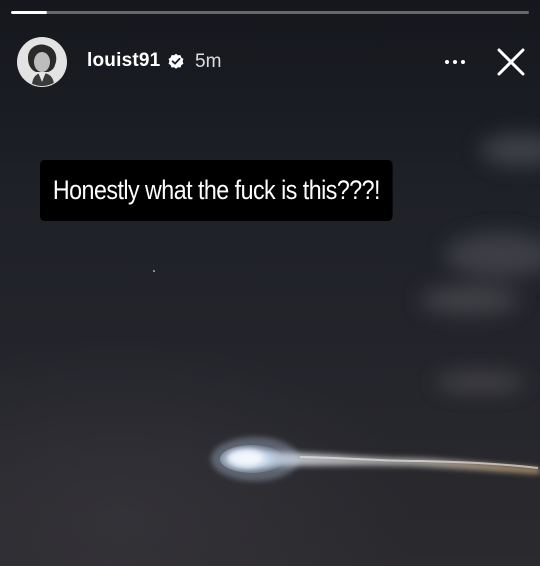 The height and width of the screenshot is (566, 540). What do you see at coordinates (216, 190) in the screenshot?
I see `story-caption: Honestly what the fuck is this???!` at bounding box center [216, 190].